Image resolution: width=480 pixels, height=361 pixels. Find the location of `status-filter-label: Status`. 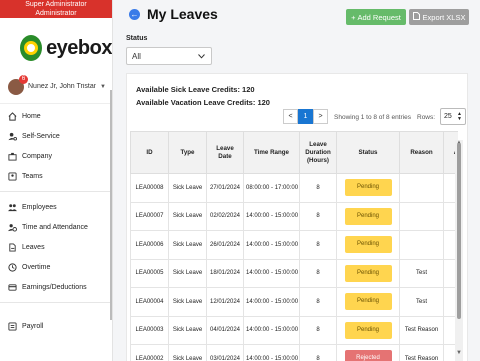

status-filter-label: Status is located at coordinates (137, 38).